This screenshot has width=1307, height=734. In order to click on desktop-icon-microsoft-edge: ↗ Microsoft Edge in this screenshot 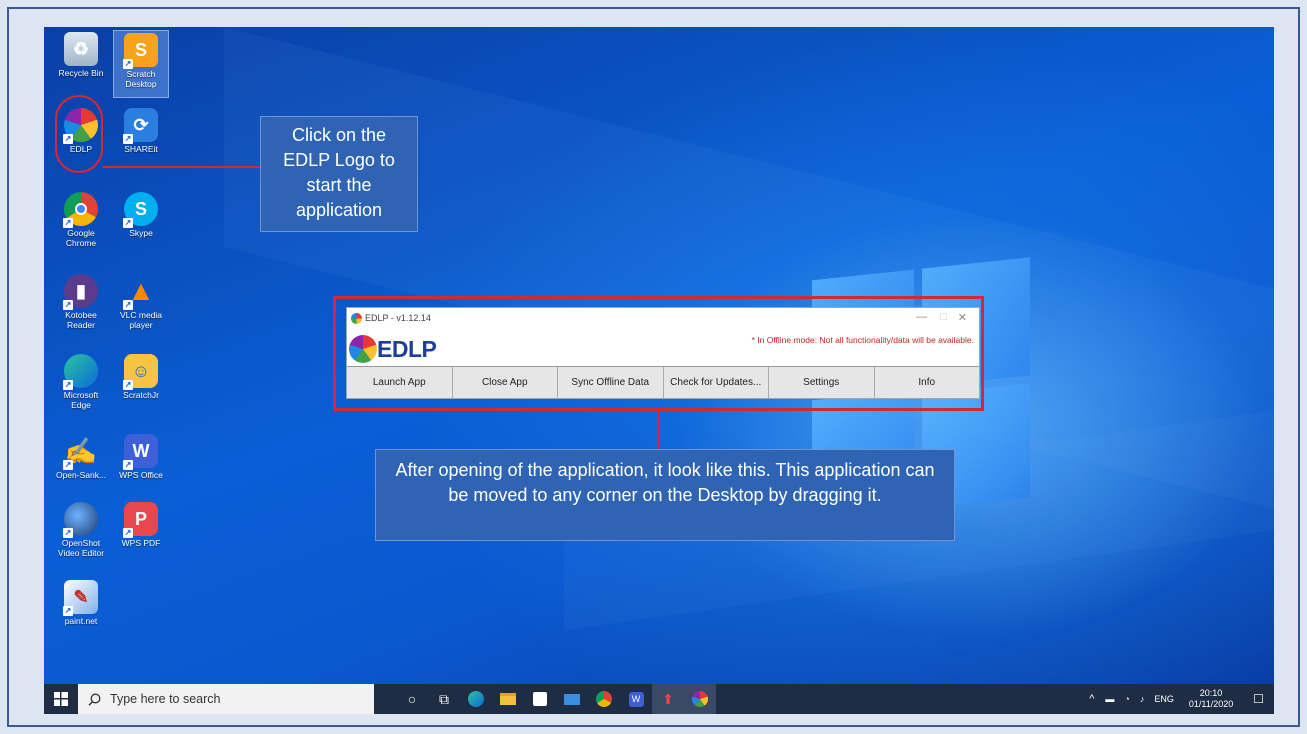, I will do `click(81, 385)`.